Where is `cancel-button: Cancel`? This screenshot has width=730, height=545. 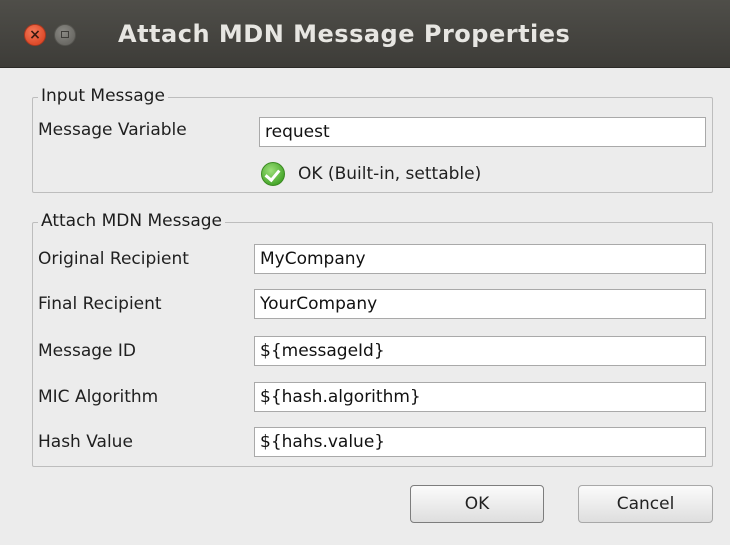
cancel-button: Cancel is located at coordinates (645, 504).